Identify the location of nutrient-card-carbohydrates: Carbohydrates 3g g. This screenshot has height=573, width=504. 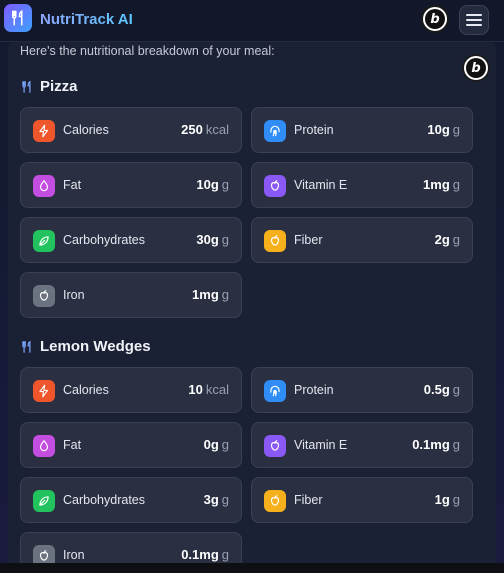
(131, 500).